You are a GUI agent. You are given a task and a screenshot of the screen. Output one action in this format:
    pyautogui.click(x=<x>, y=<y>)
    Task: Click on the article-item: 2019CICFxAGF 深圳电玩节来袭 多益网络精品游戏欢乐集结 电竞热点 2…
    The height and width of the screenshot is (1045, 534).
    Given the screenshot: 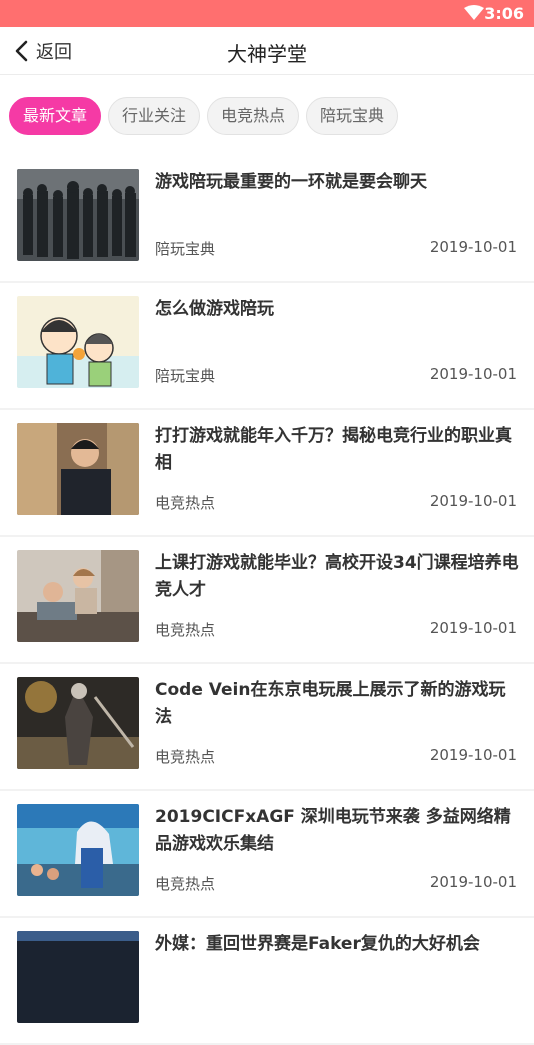 What is the action you would take?
    pyautogui.click(x=267, y=854)
    